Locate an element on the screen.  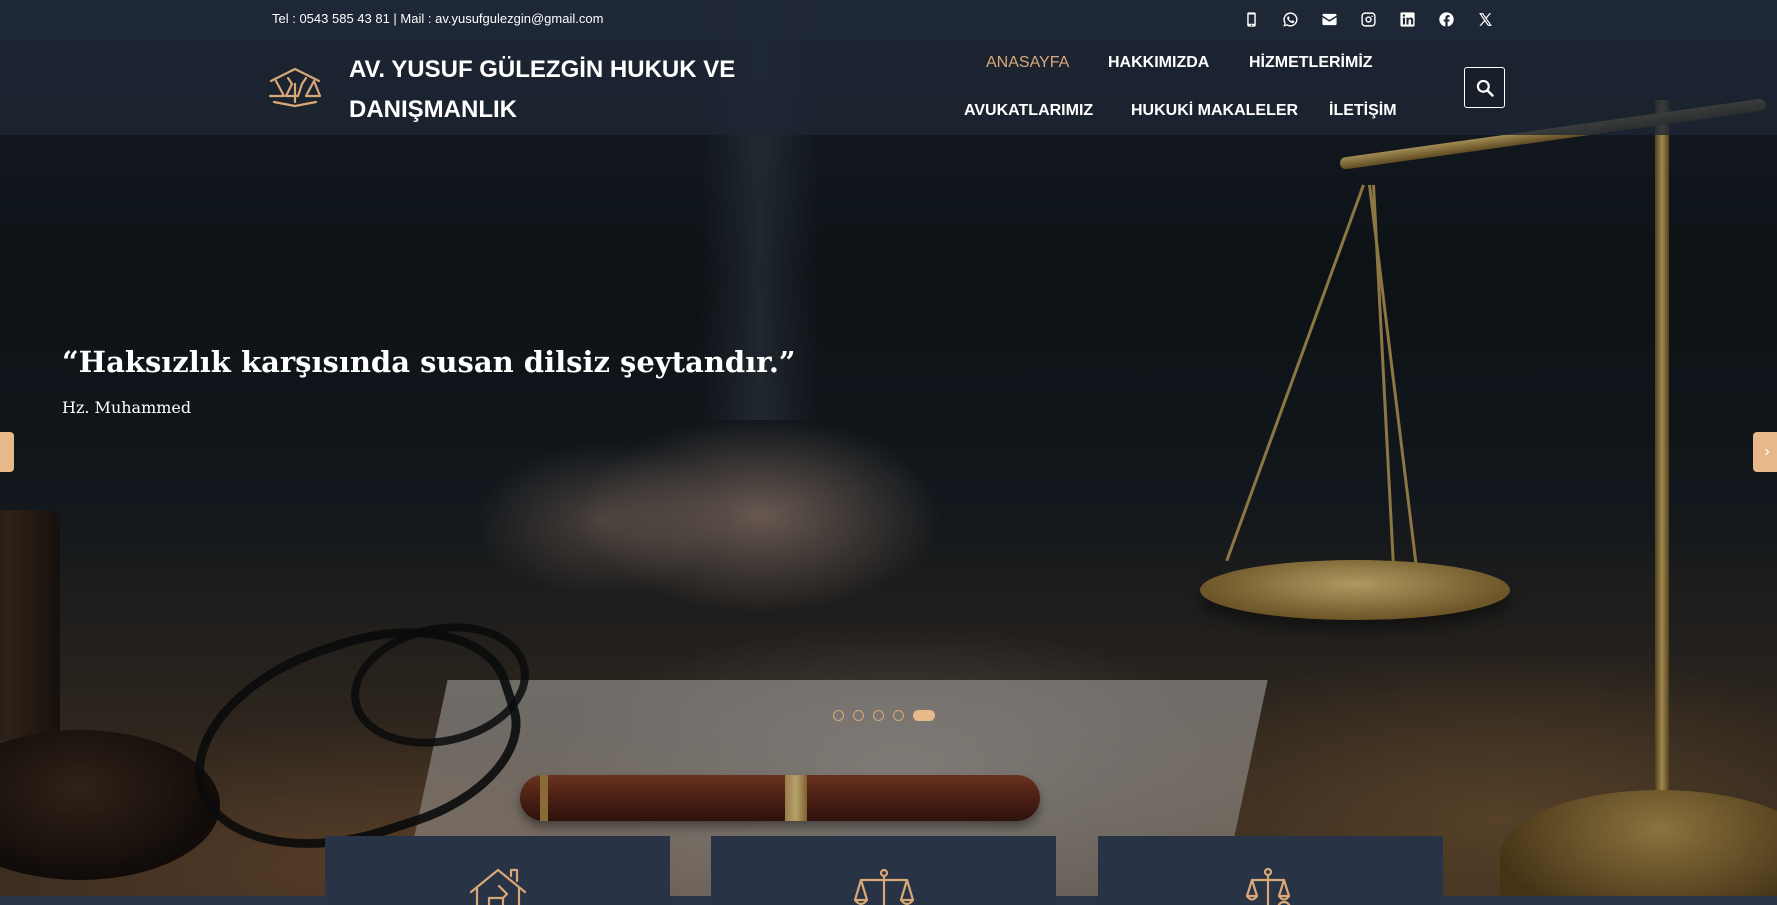
social-links is located at coordinates (1368, 19).